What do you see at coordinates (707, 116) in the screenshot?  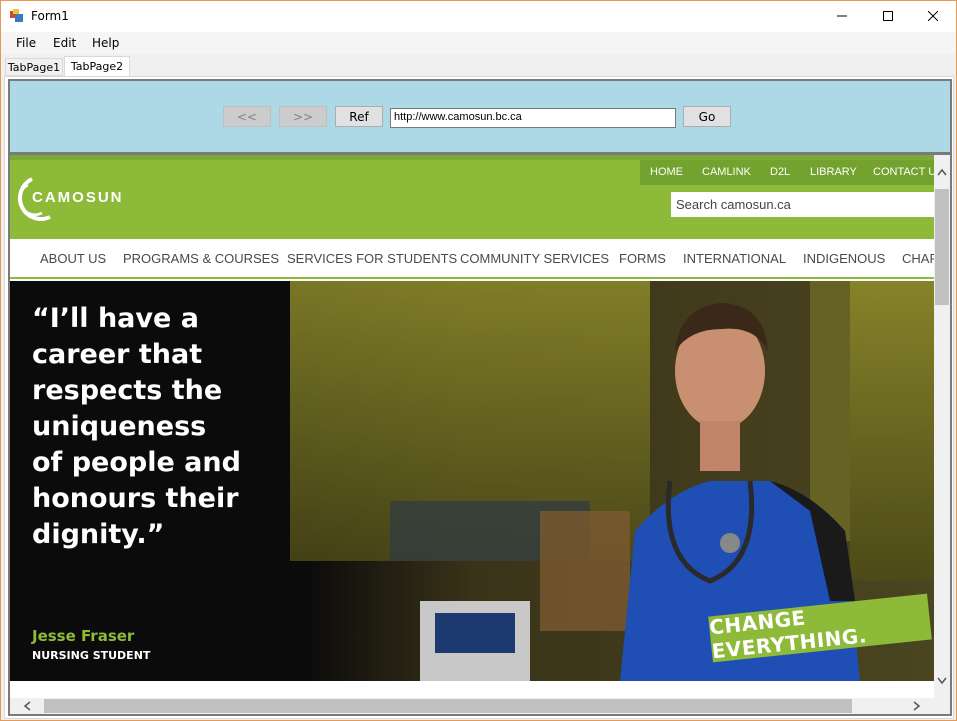 I see `go-button: Go` at bounding box center [707, 116].